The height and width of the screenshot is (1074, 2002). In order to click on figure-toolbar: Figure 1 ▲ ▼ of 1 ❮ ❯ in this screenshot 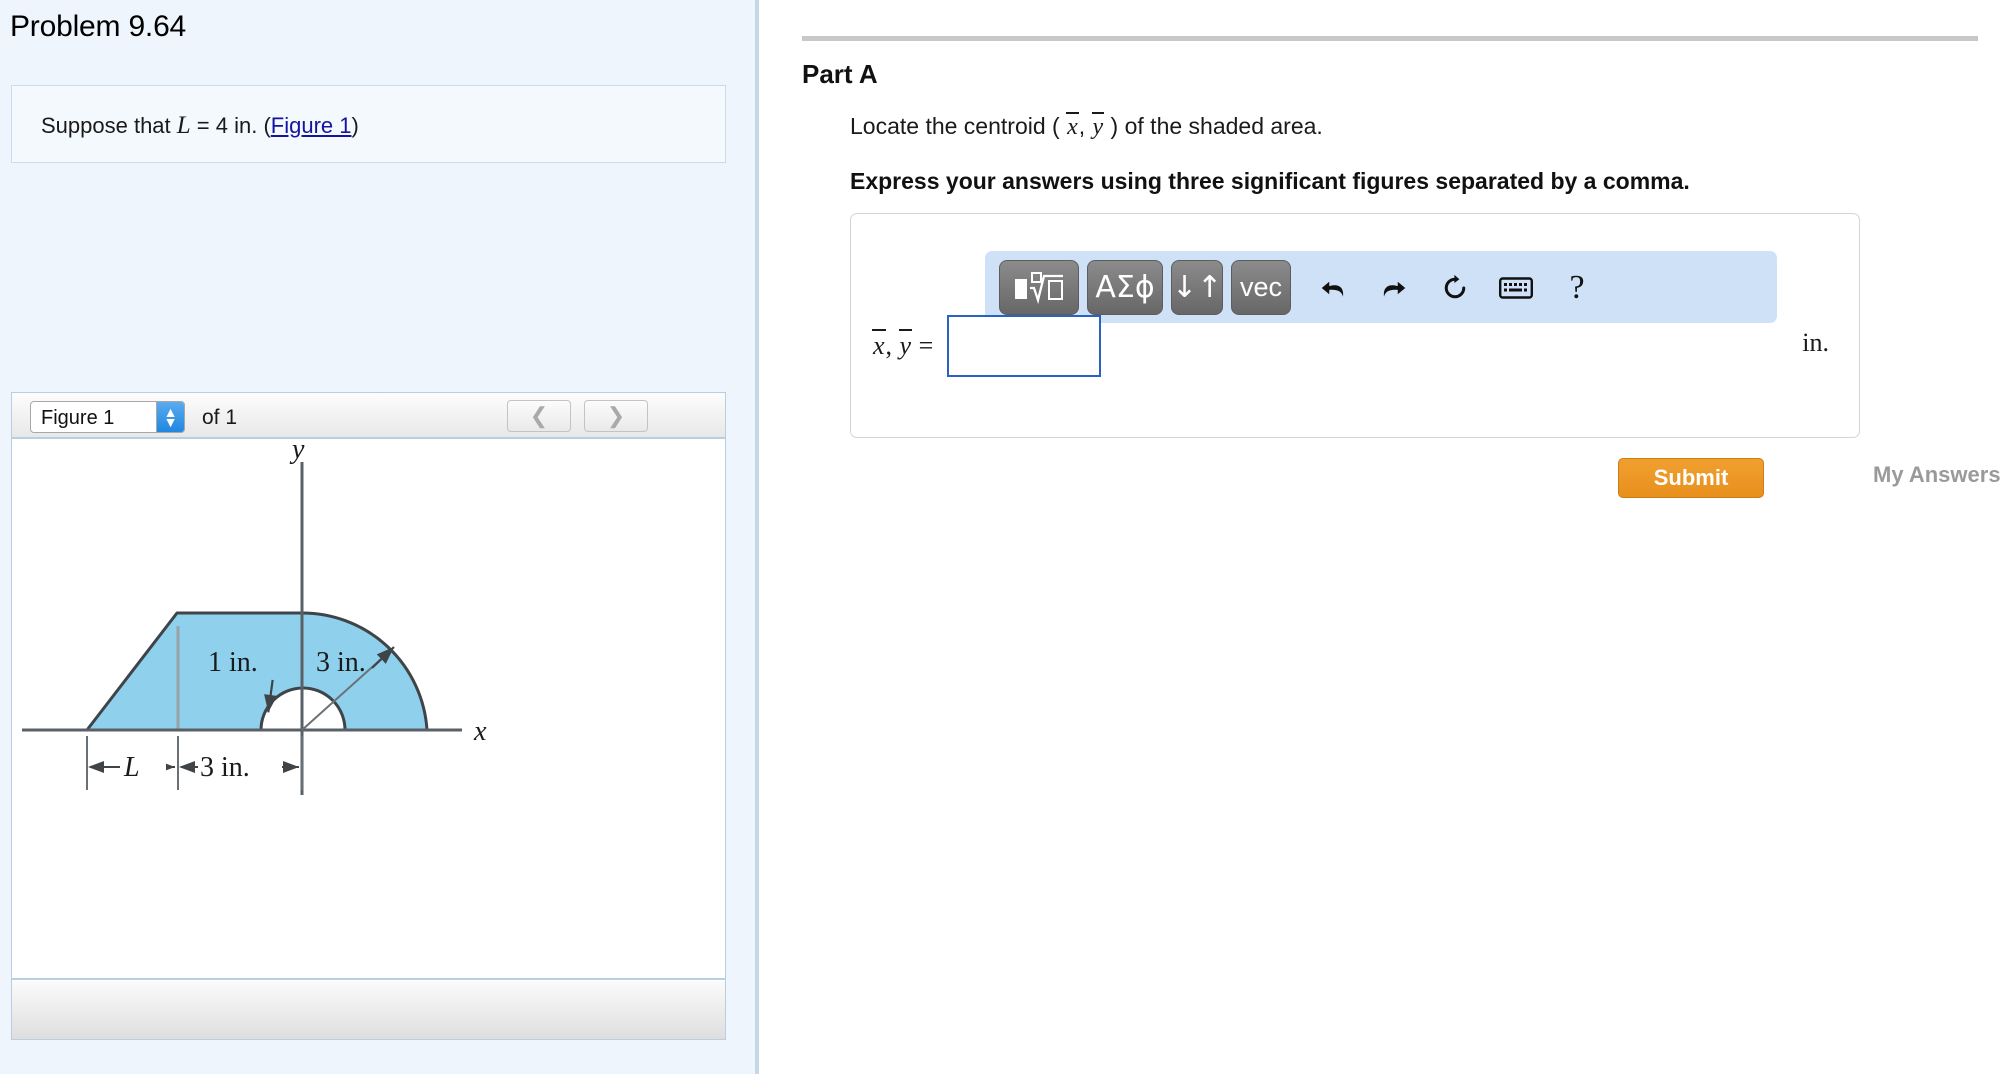, I will do `click(368, 416)`.